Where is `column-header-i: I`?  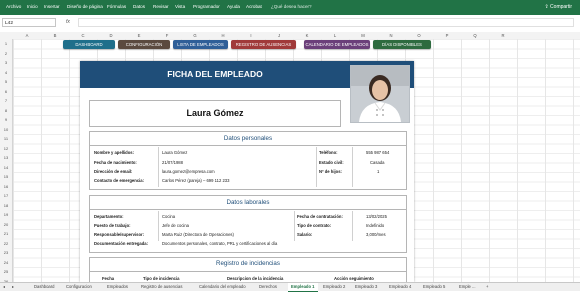 column-header-i: I is located at coordinates (251, 35).